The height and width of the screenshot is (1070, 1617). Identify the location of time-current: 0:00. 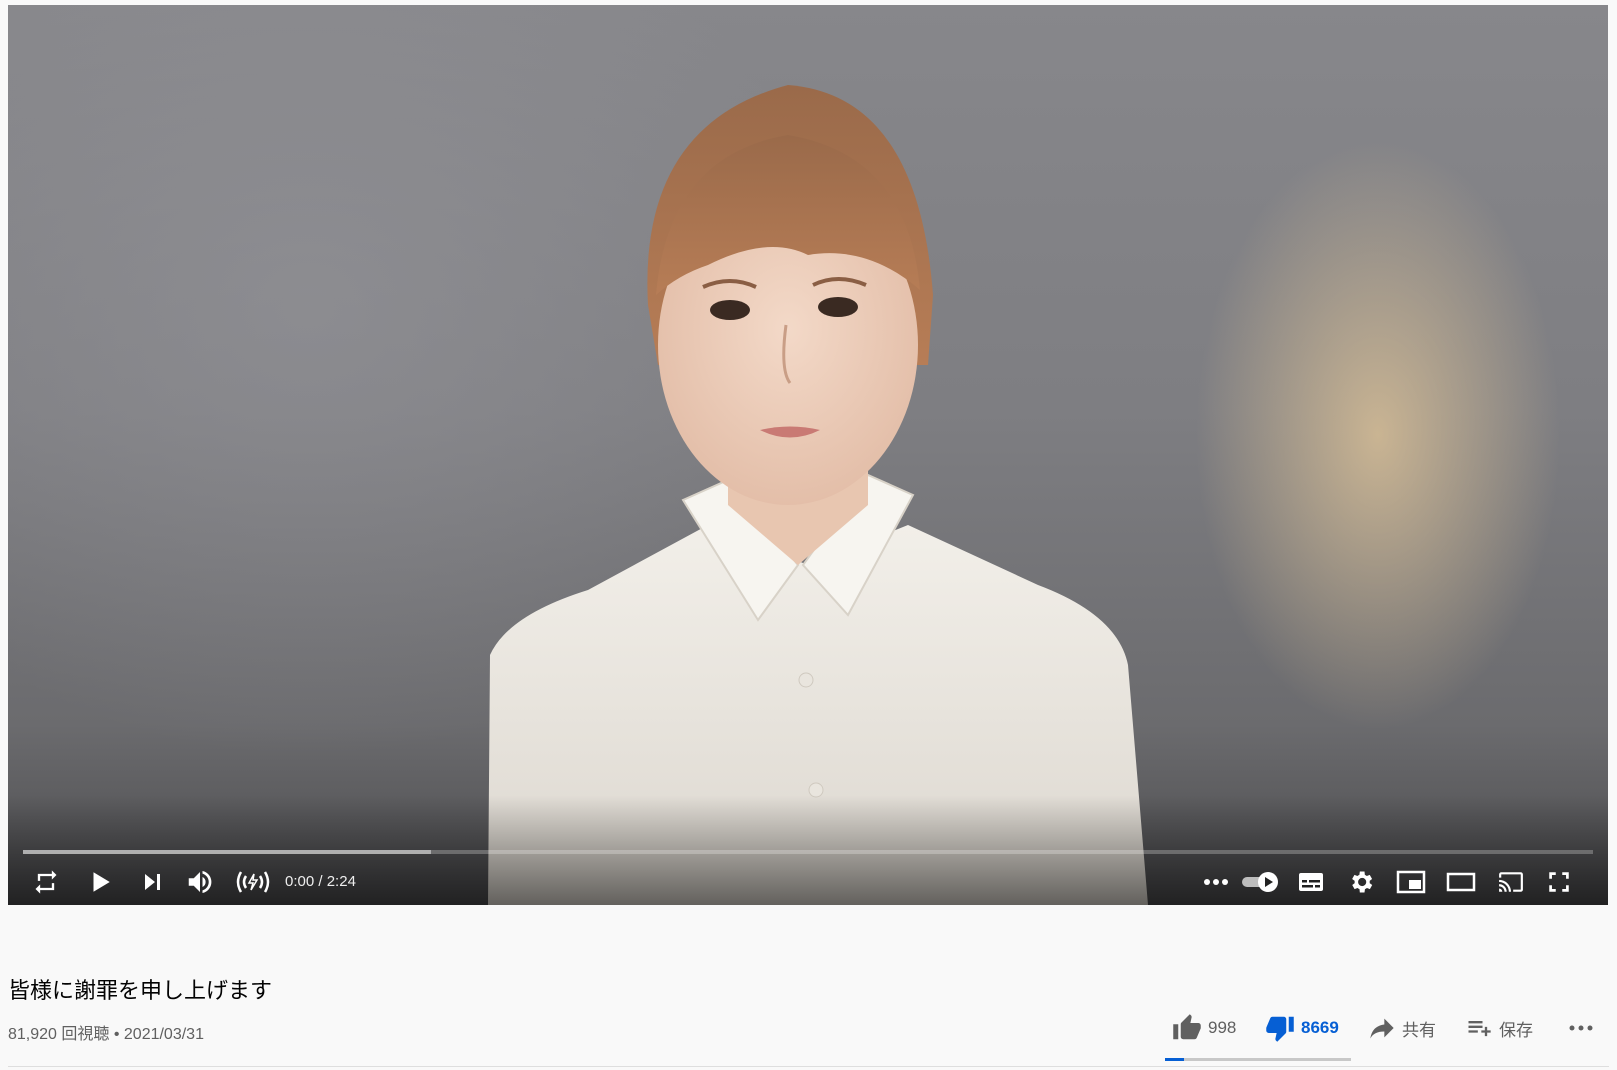
(300, 881).